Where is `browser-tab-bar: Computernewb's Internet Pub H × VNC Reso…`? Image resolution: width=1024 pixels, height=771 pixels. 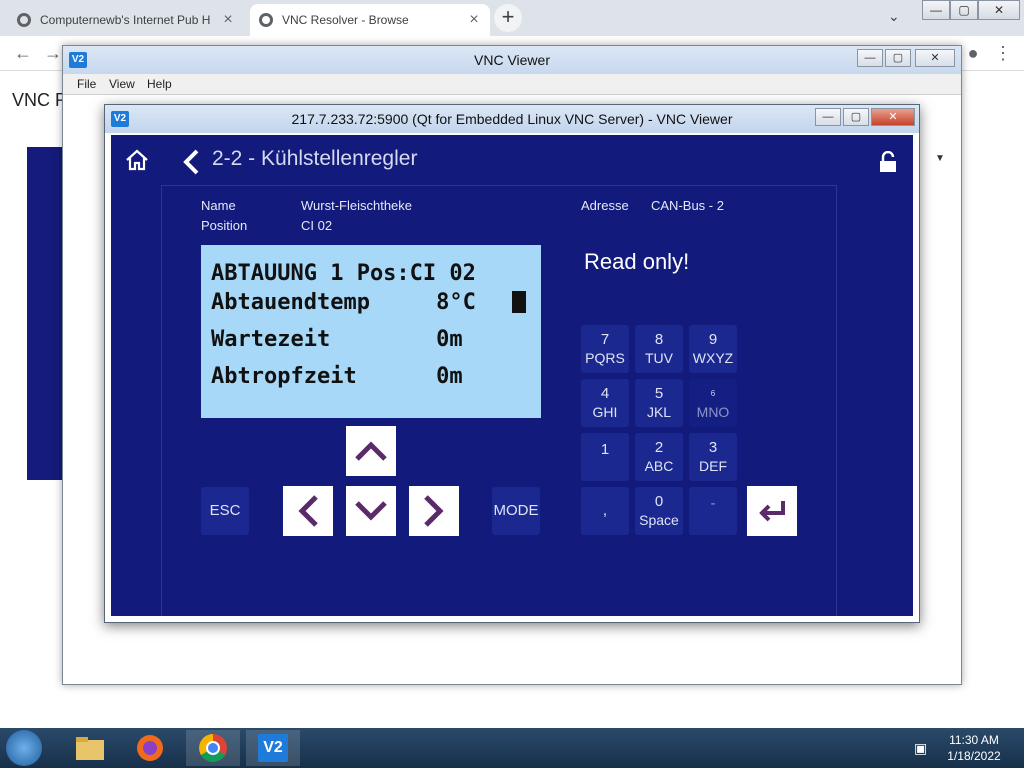 browser-tab-bar: Computernewb's Internet Pub H × VNC Reso… is located at coordinates (512, 18).